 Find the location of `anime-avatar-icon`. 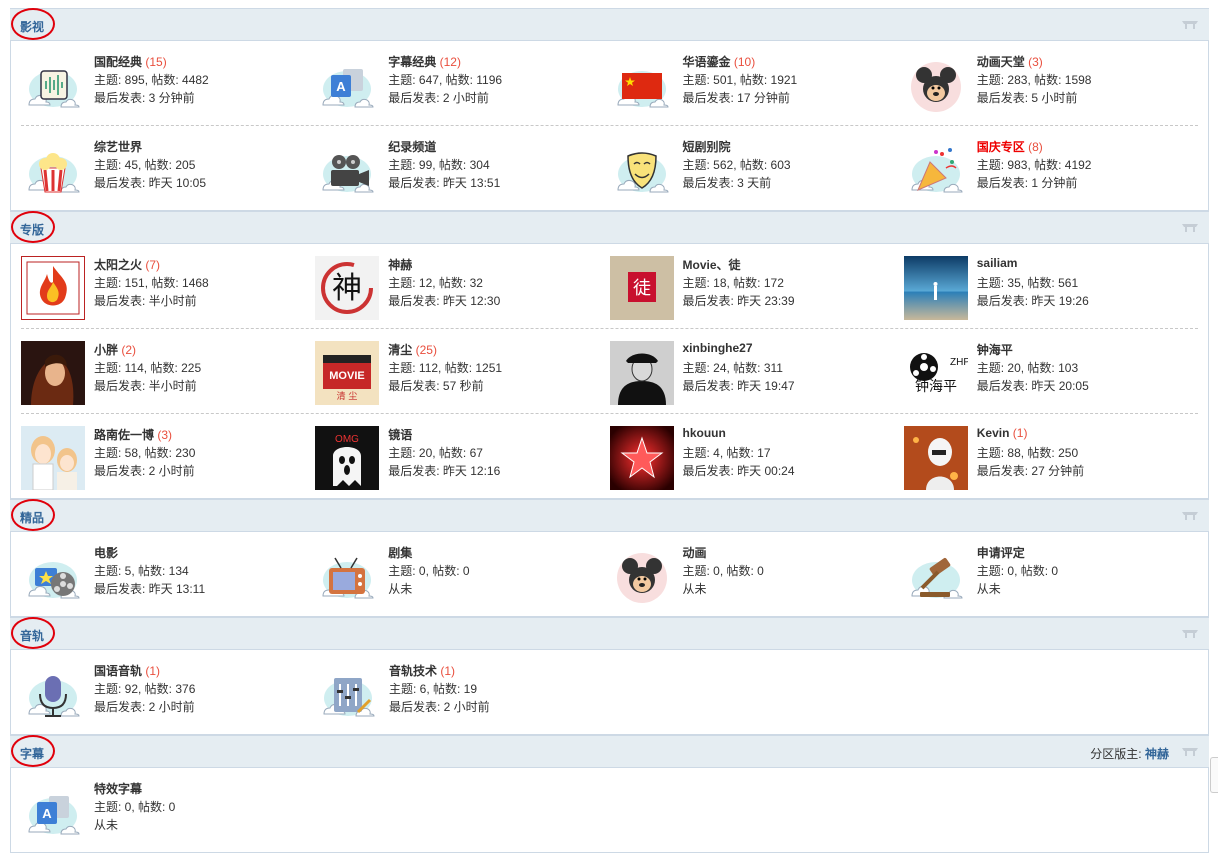

anime-avatar-icon is located at coordinates (53, 458).